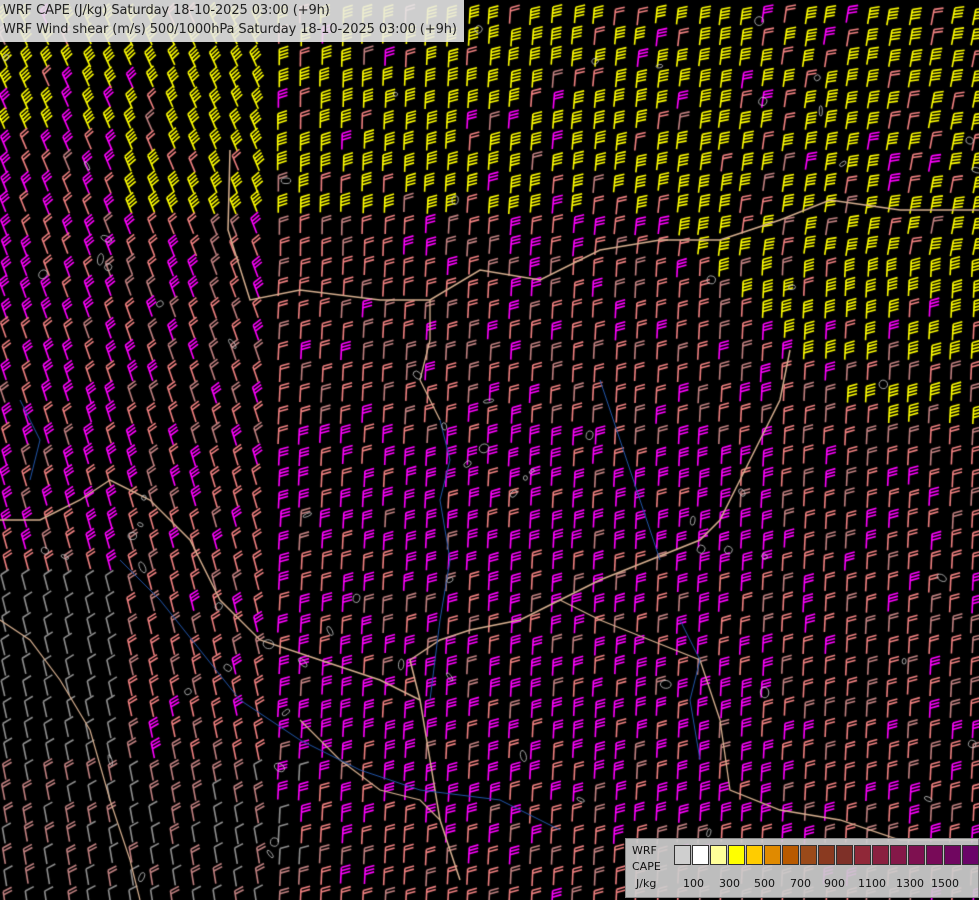  I want to click on legend-tick-label: 100, so click(693, 883).